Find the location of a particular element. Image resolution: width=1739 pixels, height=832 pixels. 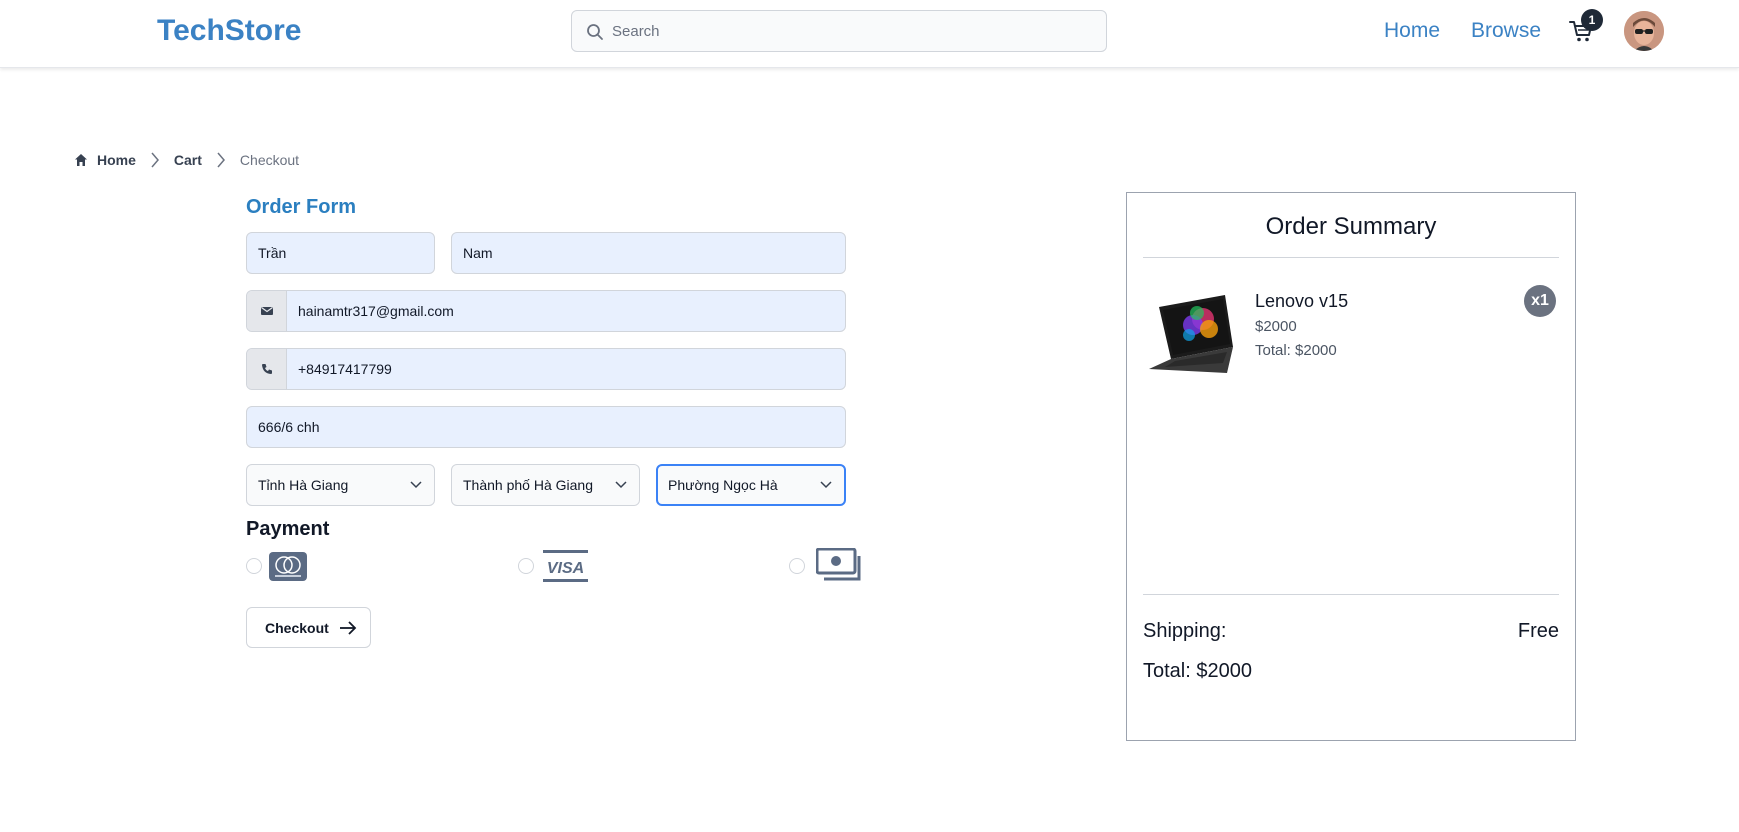

shipping-value: Free is located at coordinates (1538, 631).